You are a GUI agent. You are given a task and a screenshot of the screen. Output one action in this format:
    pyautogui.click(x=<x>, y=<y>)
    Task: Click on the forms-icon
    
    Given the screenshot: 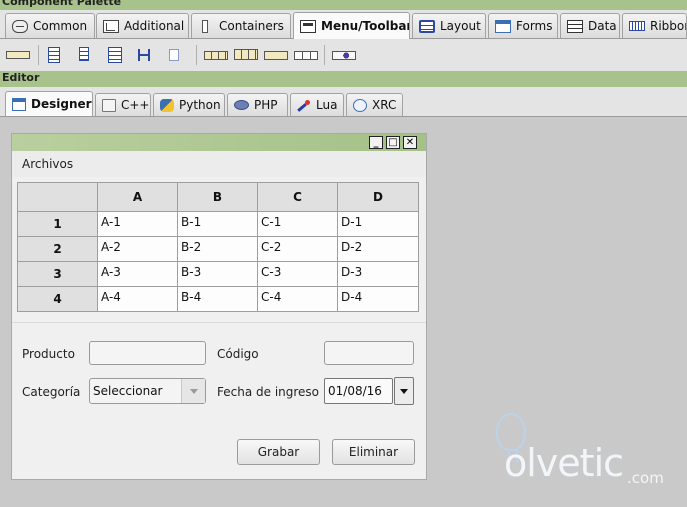 What is the action you would take?
    pyautogui.click(x=503, y=26)
    